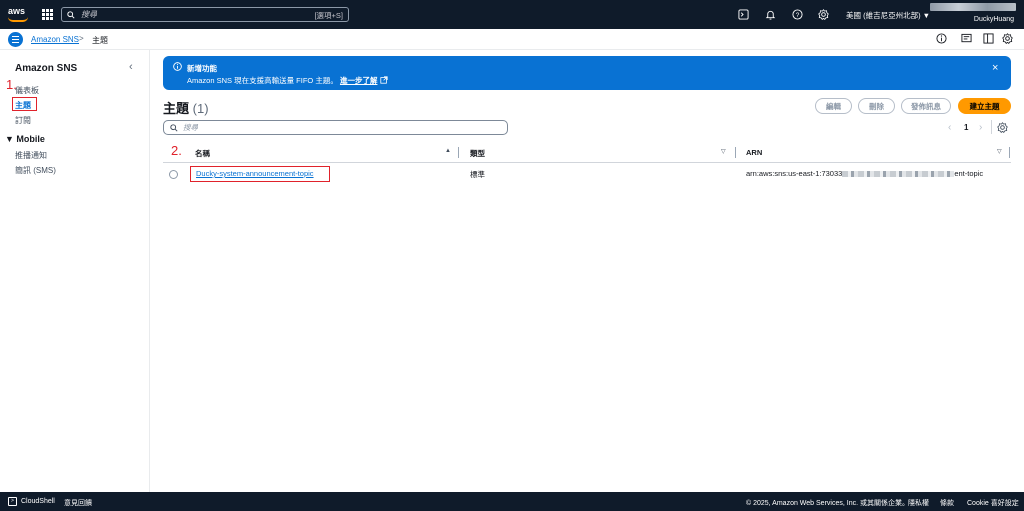 Image resolution: width=1024 pixels, height=511 pixels. I want to click on flash-learn-more-link: 進一步了解, so click(359, 80).